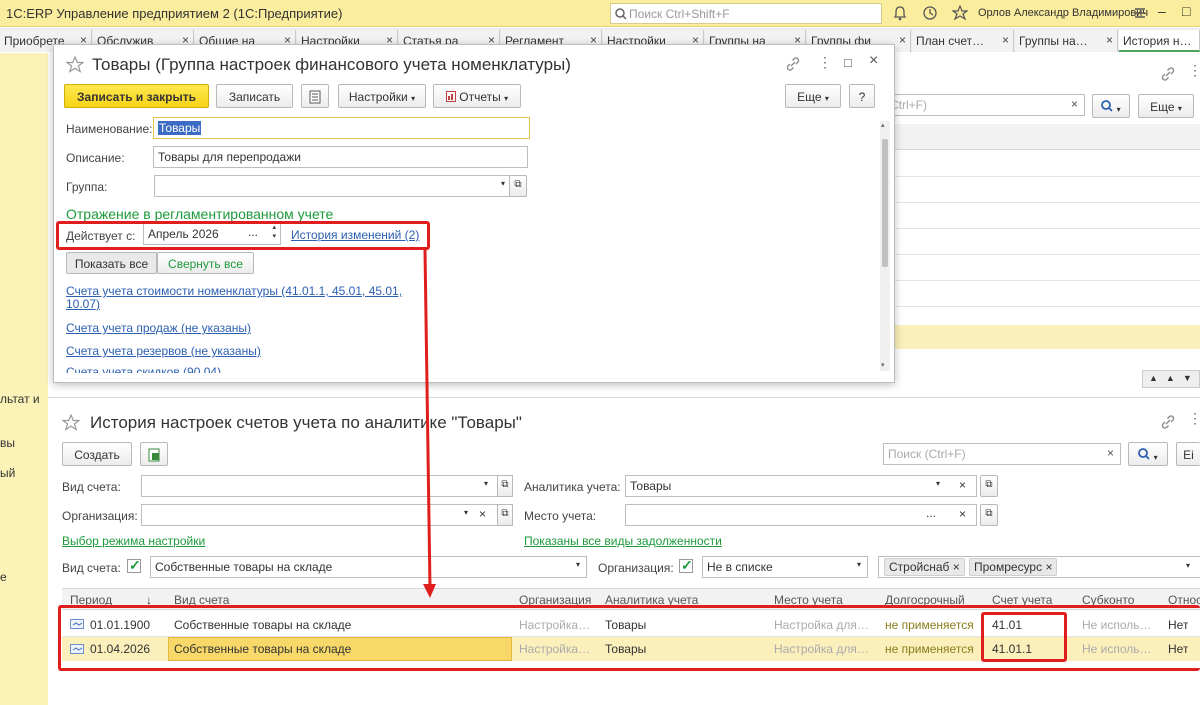  I want to click on history-search-input: Поиск (Ctrl+F) ×, so click(1002, 454).